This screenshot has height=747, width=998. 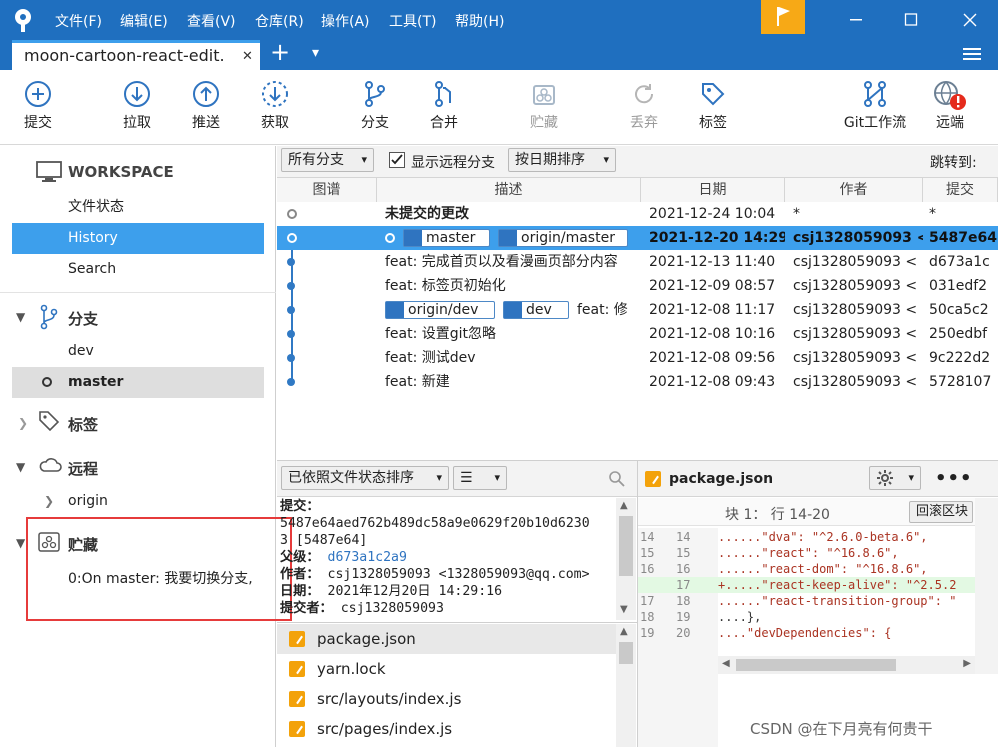 What do you see at coordinates (367, 557) in the screenshot?
I see `parent-commit-link: d673a1c2a9` at bounding box center [367, 557].